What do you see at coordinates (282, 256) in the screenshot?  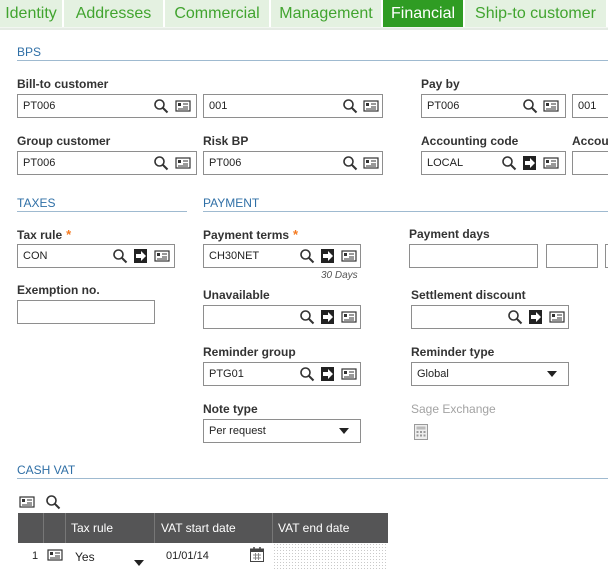 I see `payment-terms-field: CH30NET` at bounding box center [282, 256].